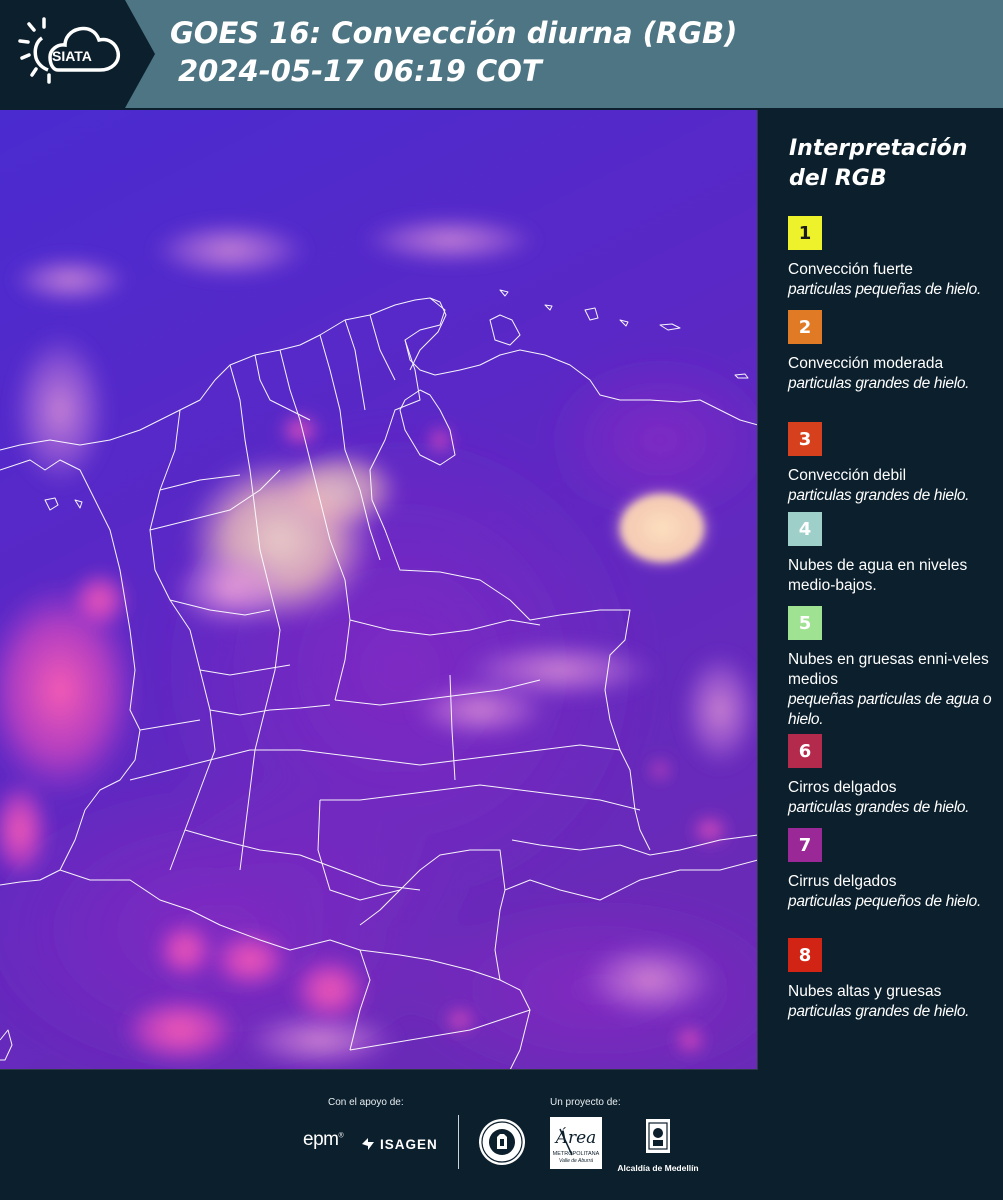 This screenshot has width=1003, height=1200. What do you see at coordinates (805, 845) in the screenshot?
I see `legend-swatch-7: 7` at bounding box center [805, 845].